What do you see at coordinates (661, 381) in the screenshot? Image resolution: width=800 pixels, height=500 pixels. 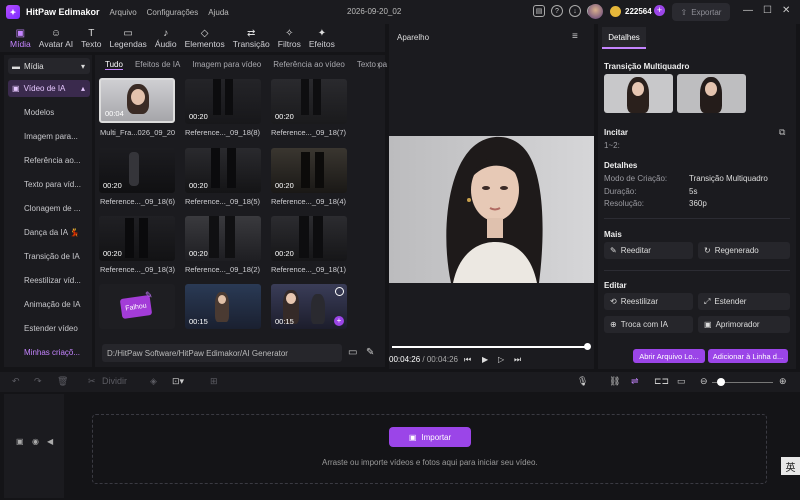 I see `split-track-icon: ⊏⊐` at bounding box center [661, 381].